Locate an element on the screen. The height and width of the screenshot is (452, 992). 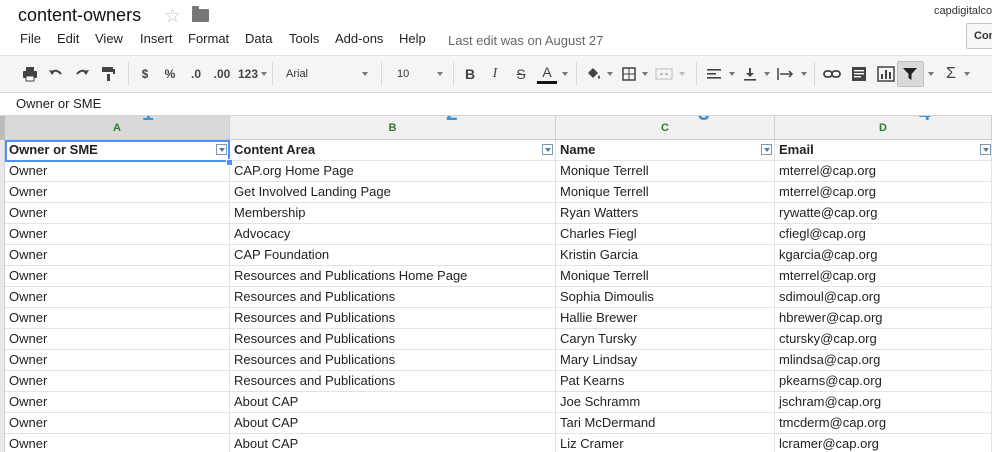
merge-icon is located at coordinates (664, 74).